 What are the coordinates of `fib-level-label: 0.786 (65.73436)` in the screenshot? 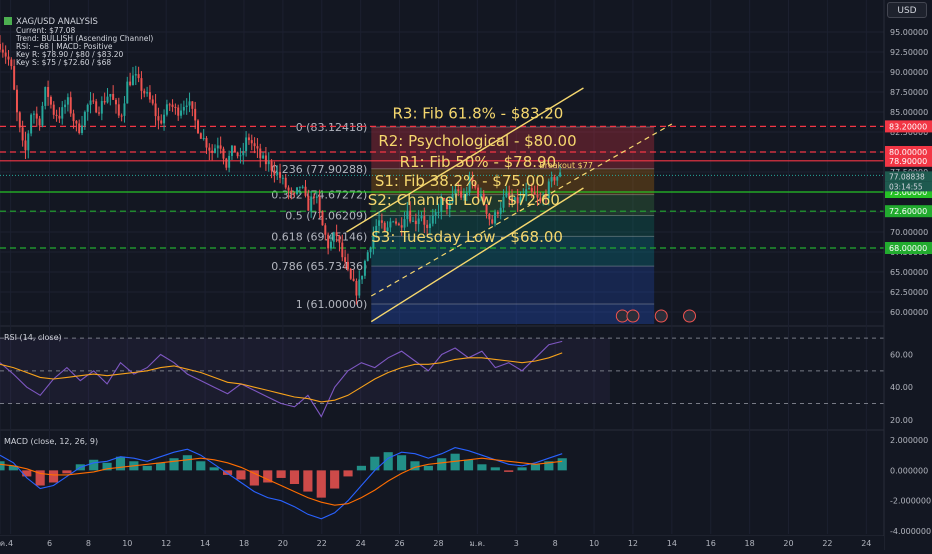 It's located at (319, 266).